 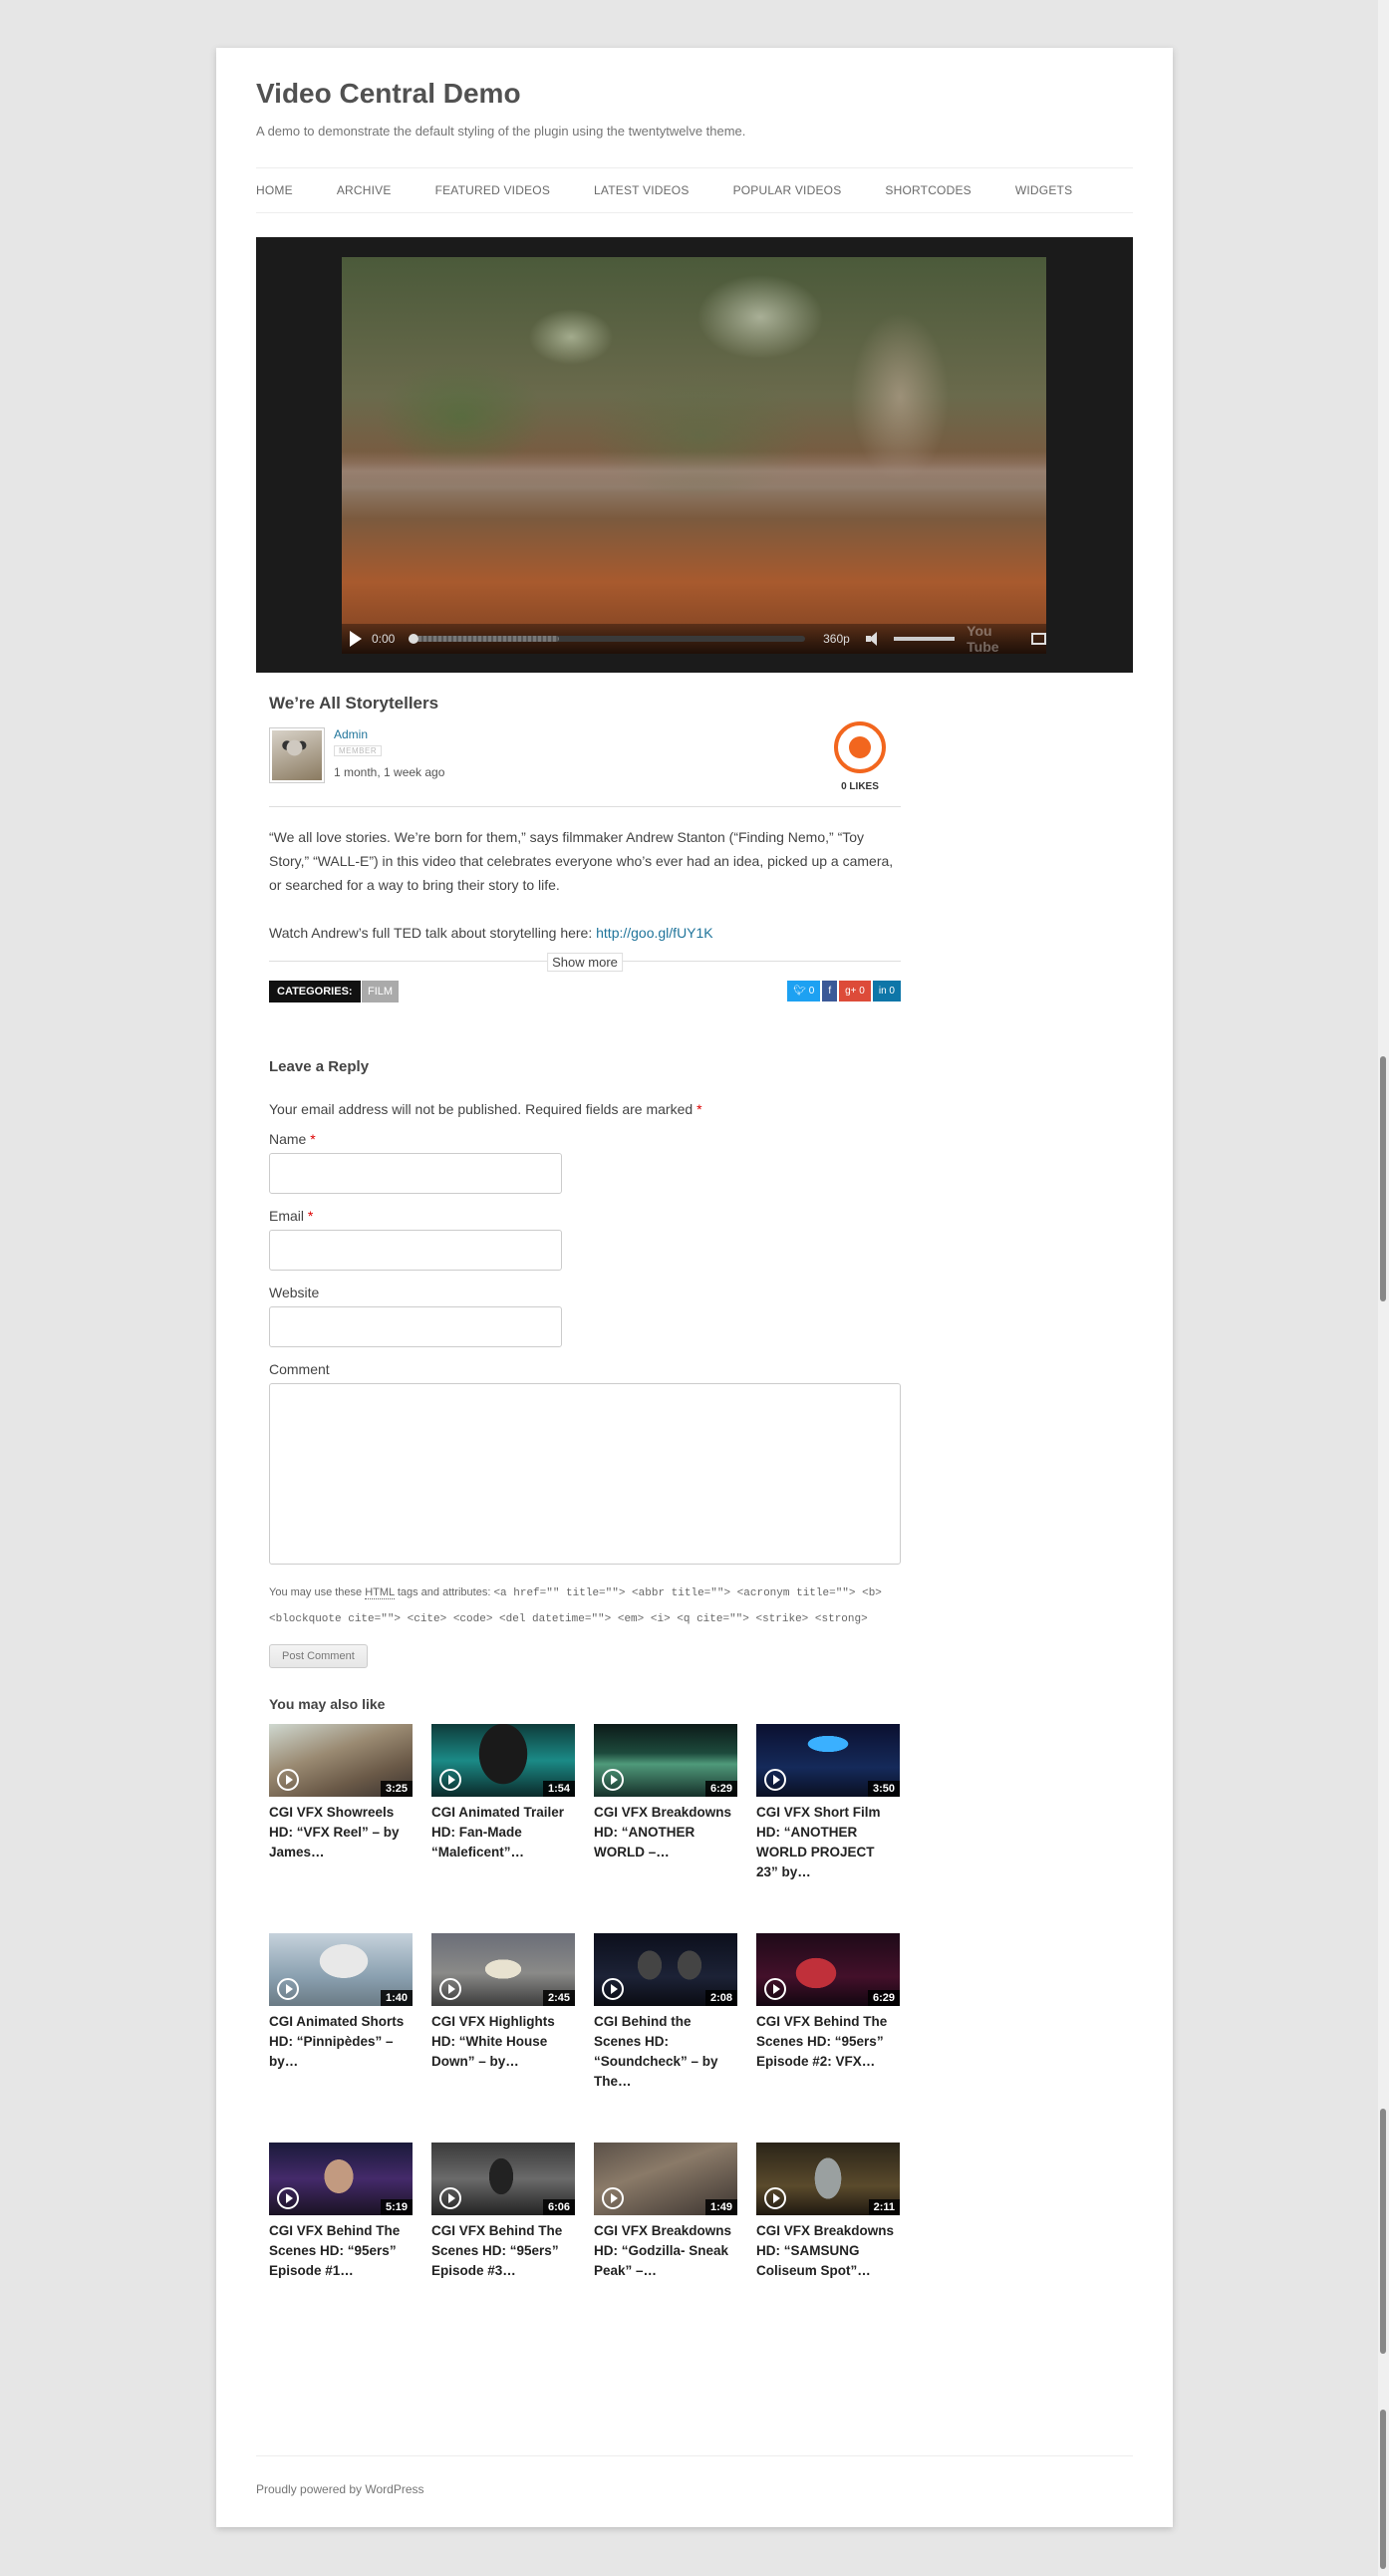 What do you see at coordinates (928, 190) in the screenshot?
I see `nav-item-shortcodes: SHORTCODES` at bounding box center [928, 190].